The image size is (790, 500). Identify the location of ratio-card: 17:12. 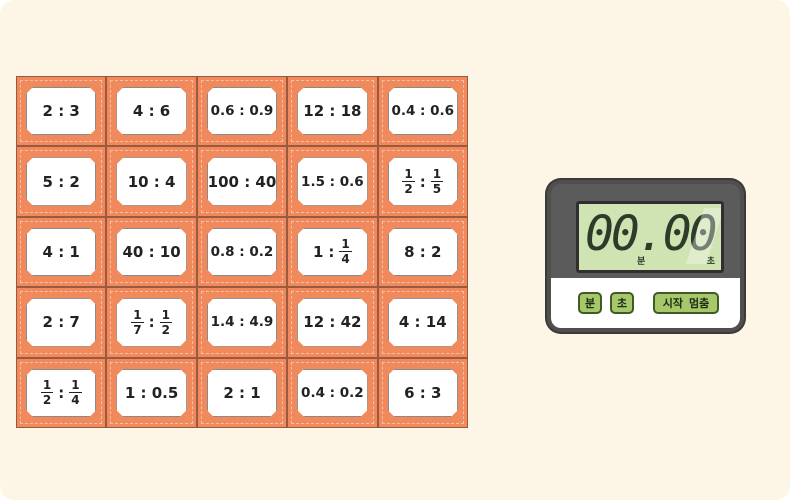
(151, 322).